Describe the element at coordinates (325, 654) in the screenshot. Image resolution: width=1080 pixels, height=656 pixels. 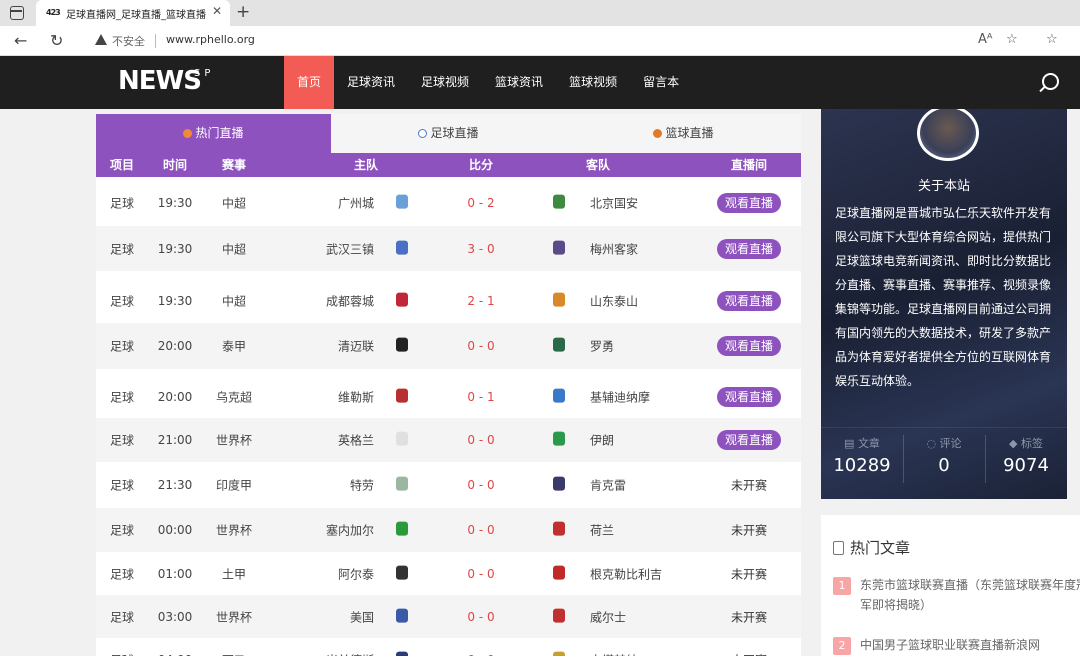
I see `home-team-name: 米兰德斯` at that location.